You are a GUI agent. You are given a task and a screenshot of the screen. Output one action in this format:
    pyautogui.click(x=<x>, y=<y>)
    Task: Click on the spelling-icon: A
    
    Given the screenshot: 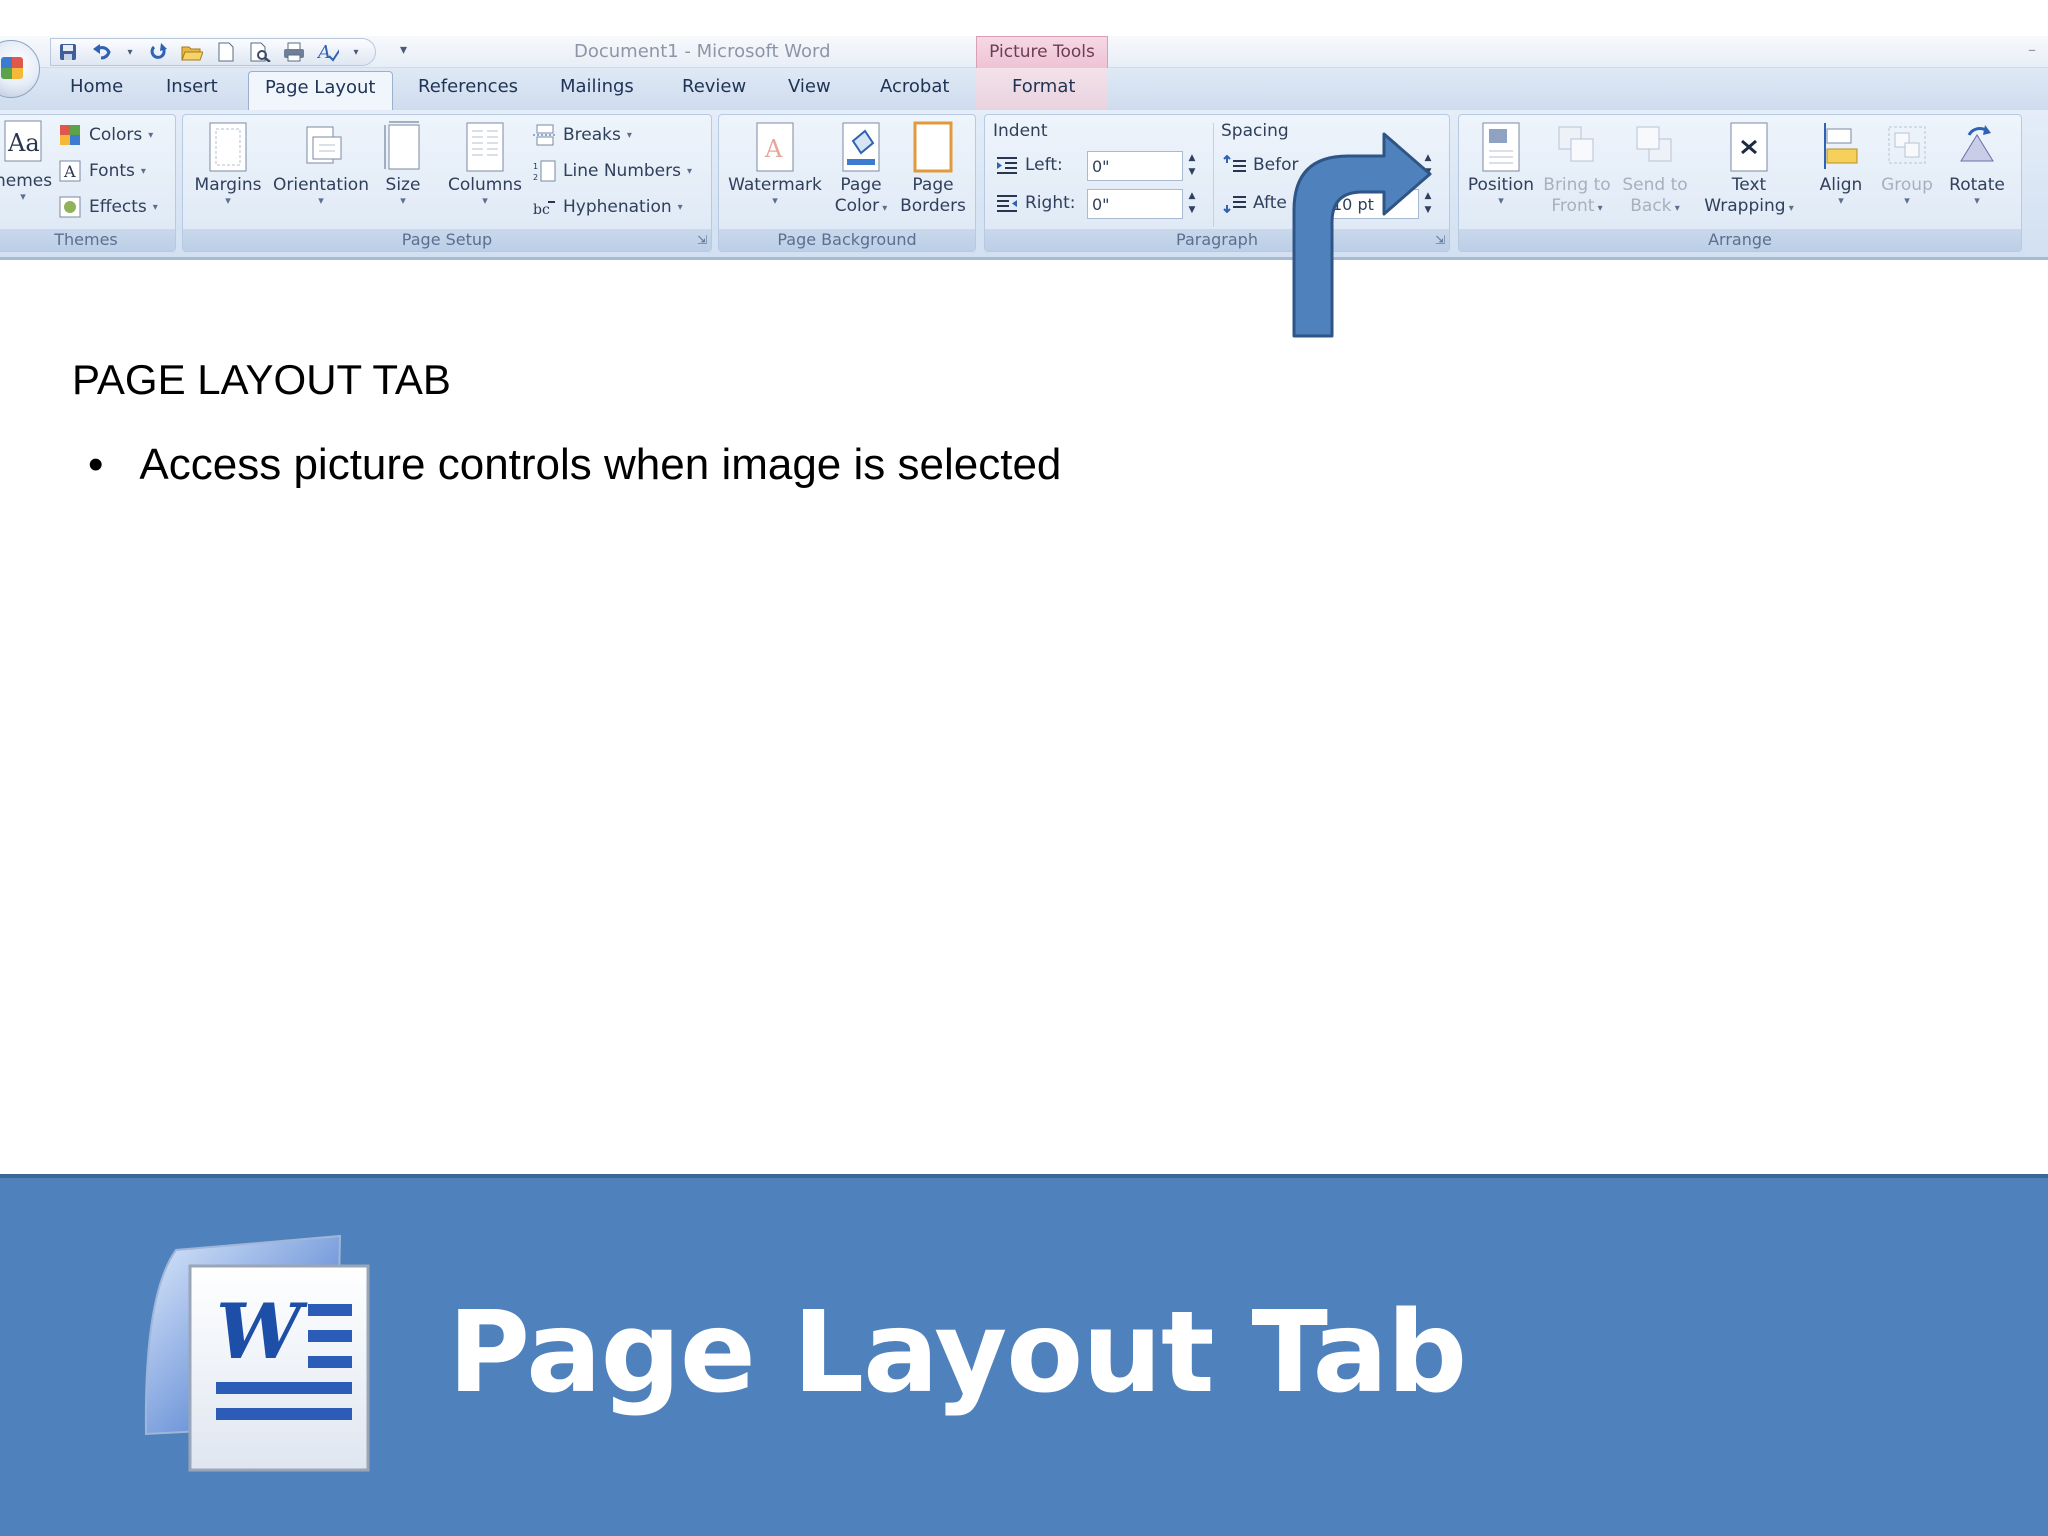 What is the action you would take?
    pyautogui.click(x=328, y=52)
    